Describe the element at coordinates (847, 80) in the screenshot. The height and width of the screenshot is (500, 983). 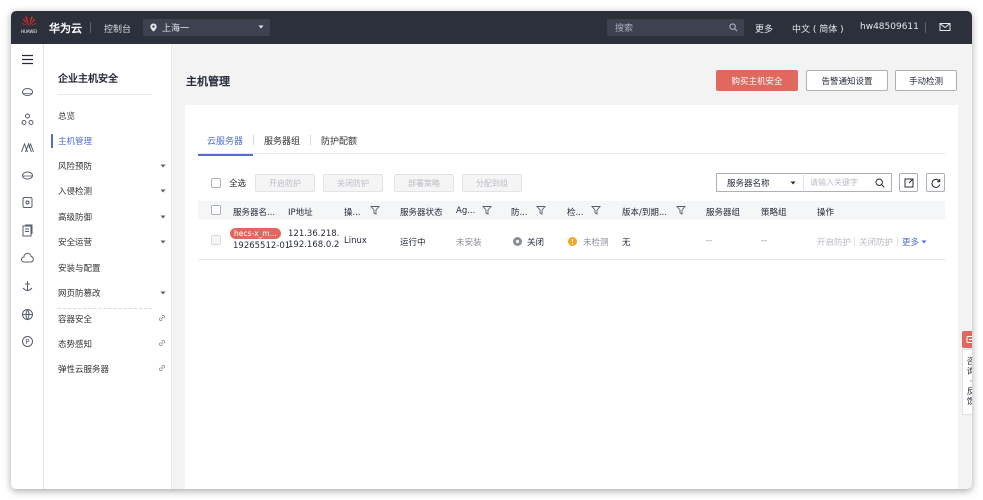
I see `alarm-notification-settings-button: 告警通知设置` at that location.